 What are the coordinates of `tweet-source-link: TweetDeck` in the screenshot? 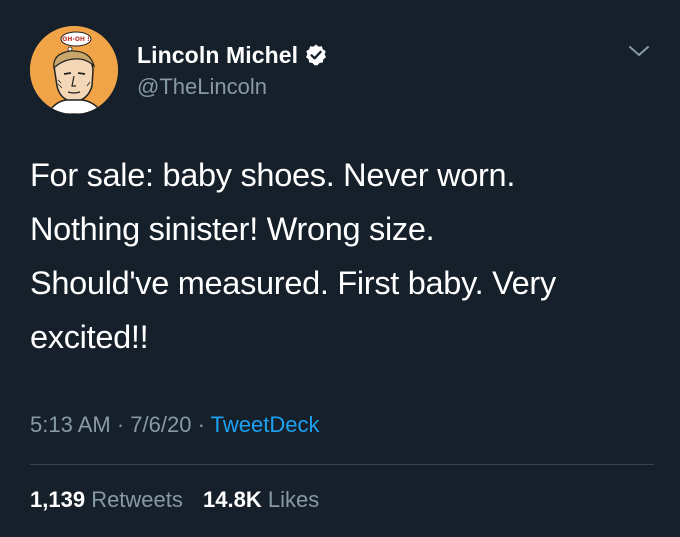 It's located at (265, 424).